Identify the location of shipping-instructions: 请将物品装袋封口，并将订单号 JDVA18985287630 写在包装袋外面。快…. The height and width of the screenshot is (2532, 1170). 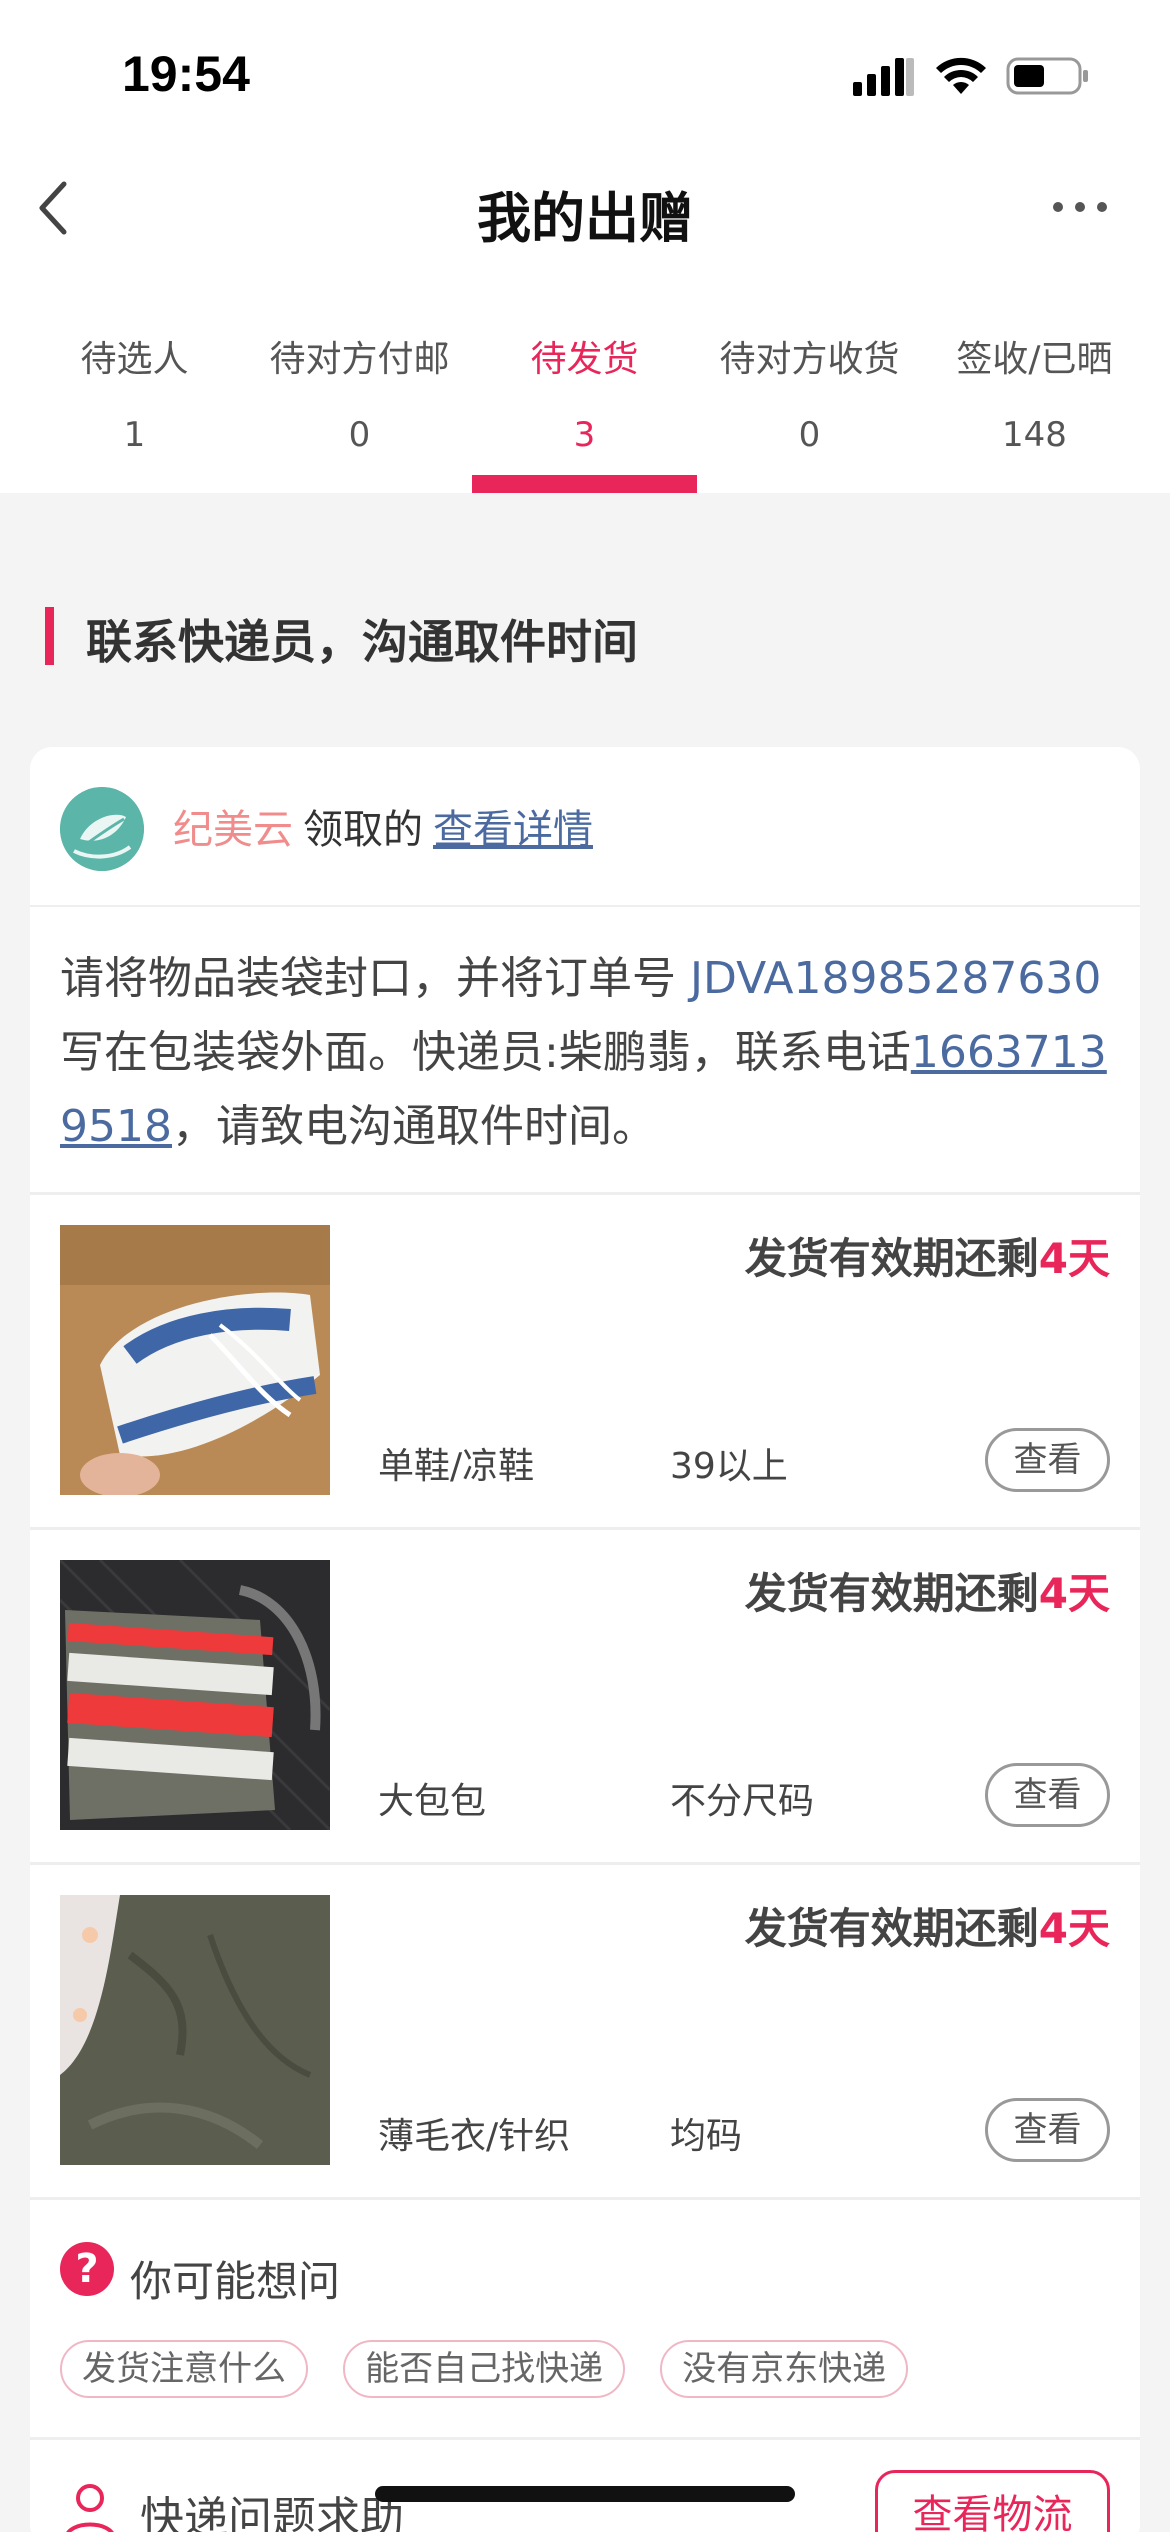
(590, 1053).